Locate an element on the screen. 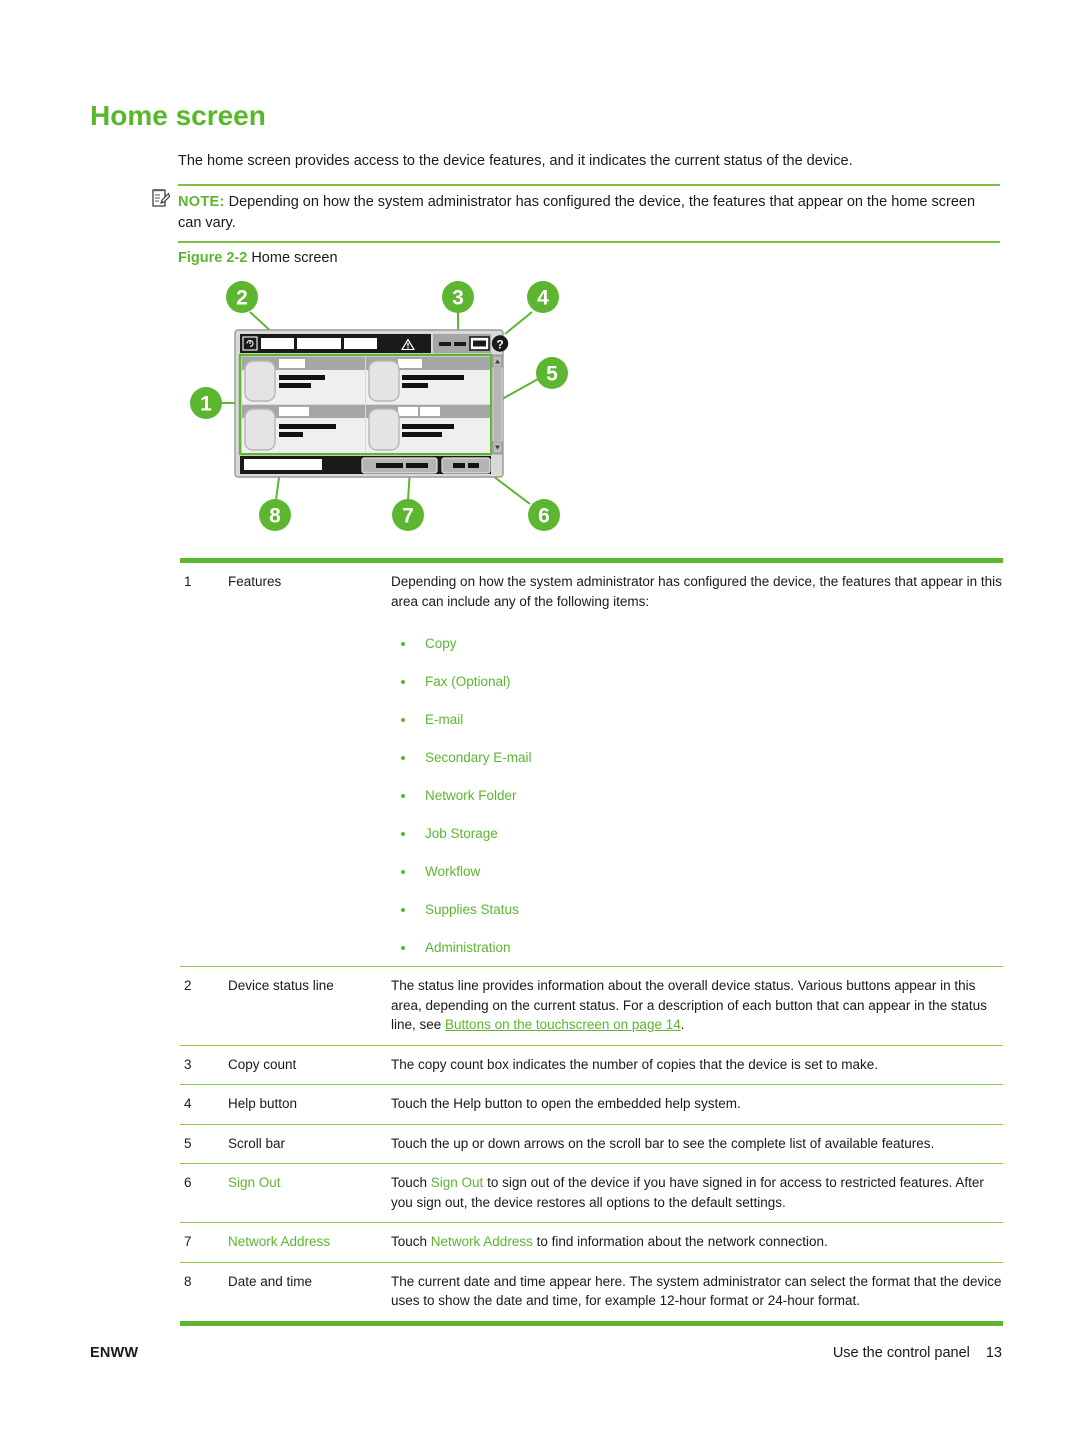 The height and width of the screenshot is (1437, 1080). list-item: Job Storage is located at coordinates (697, 834).